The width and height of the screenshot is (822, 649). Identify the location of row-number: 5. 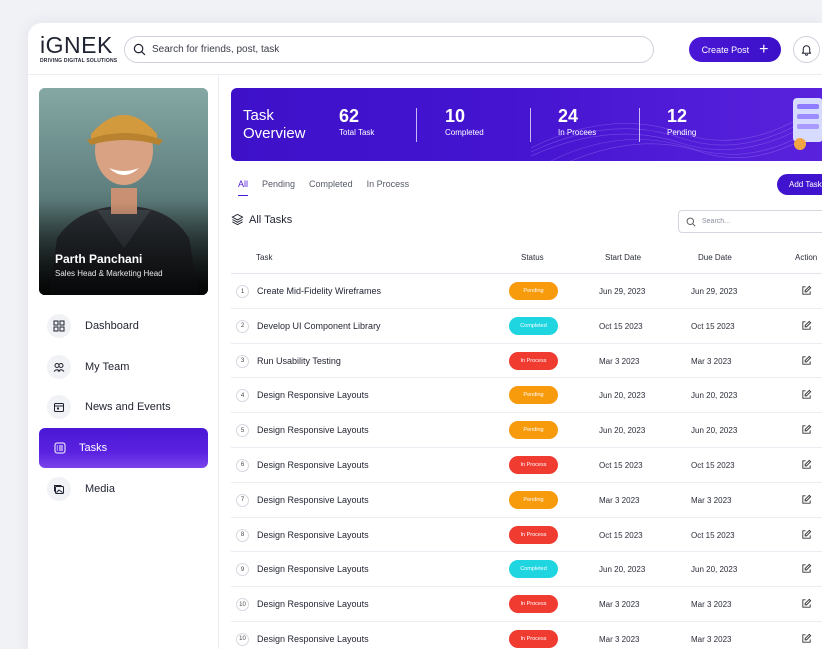
(242, 431).